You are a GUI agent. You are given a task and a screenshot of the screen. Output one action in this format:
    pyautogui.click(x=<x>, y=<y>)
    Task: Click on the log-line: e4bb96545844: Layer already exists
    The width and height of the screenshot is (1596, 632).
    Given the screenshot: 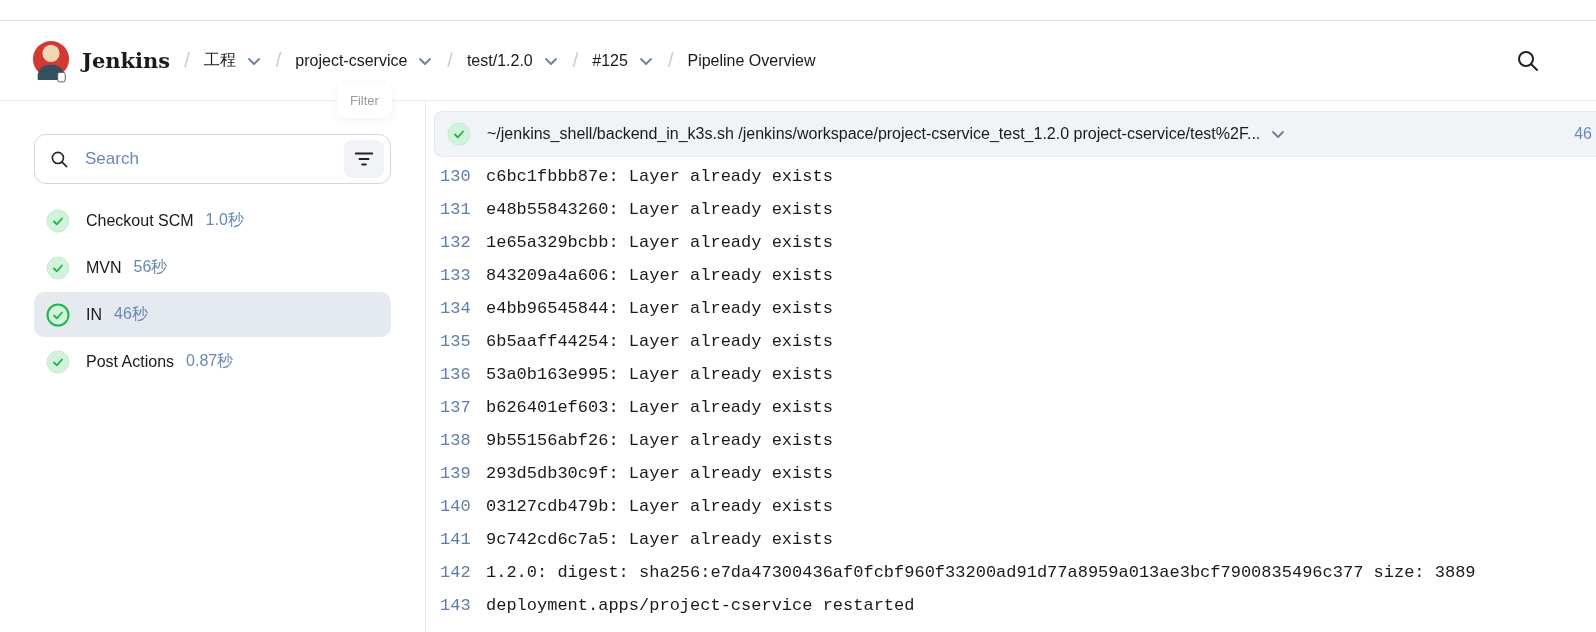 What is the action you would take?
    pyautogui.click(x=659, y=308)
    